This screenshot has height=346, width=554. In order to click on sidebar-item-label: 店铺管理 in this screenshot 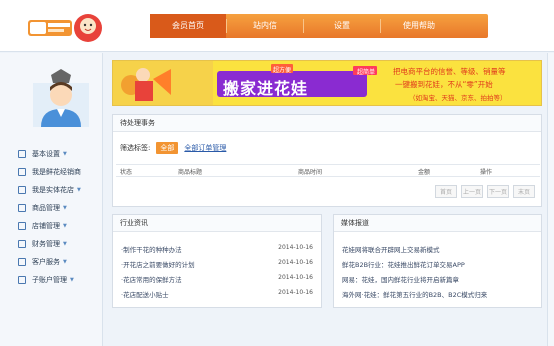, I will do `click(46, 226)`.